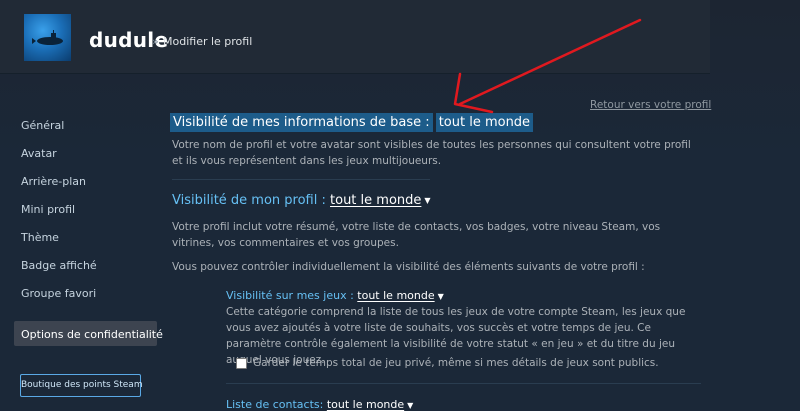 The image size is (800, 411). What do you see at coordinates (547, 66) in the screenshot?
I see `red-arrow-annotation` at bounding box center [547, 66].